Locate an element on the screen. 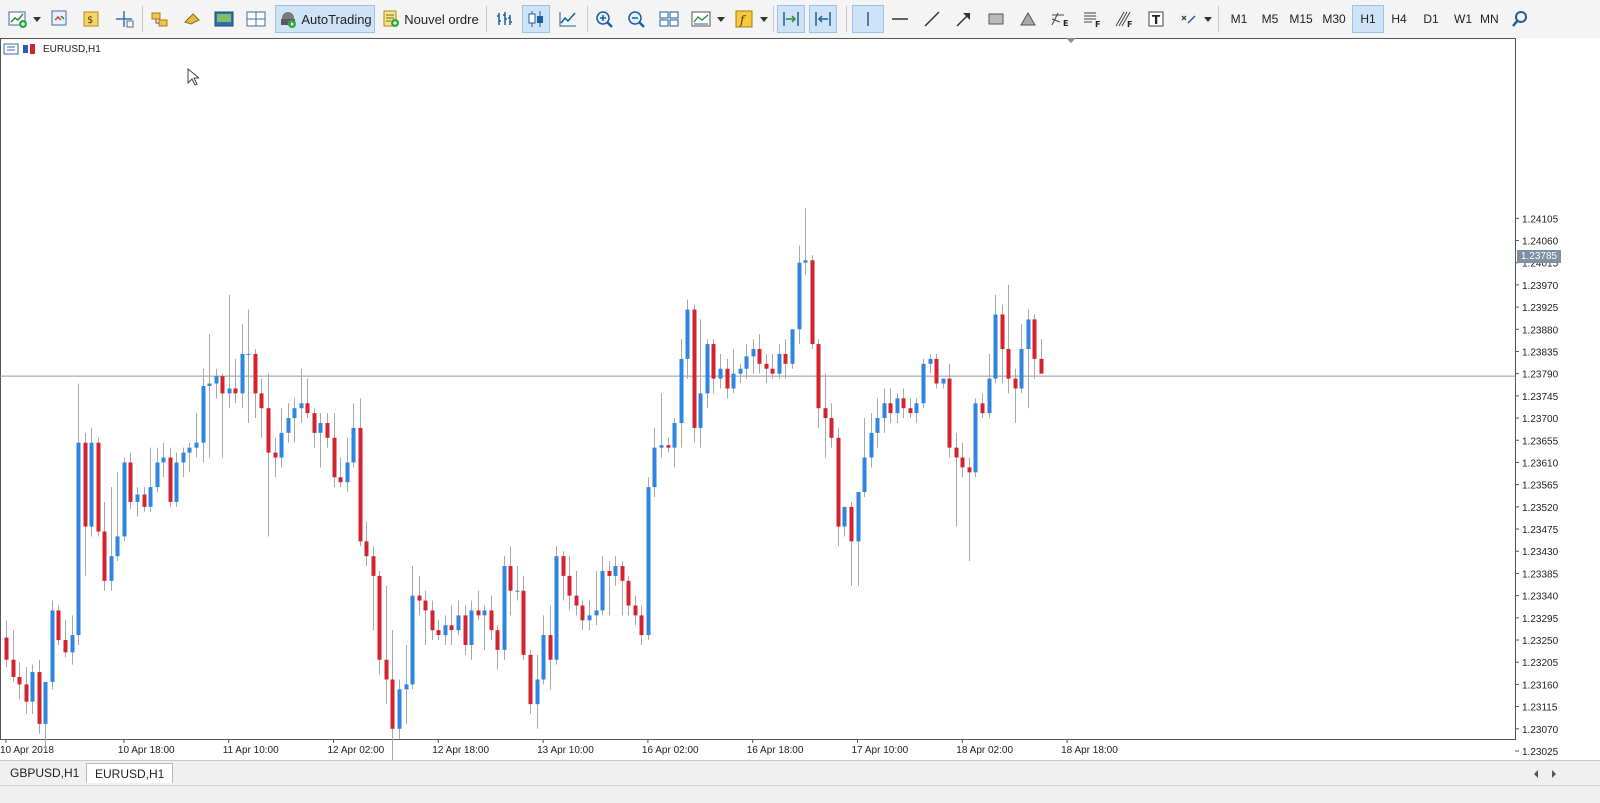  timeframe-mn: MN is located at coordinates (1489, 19).